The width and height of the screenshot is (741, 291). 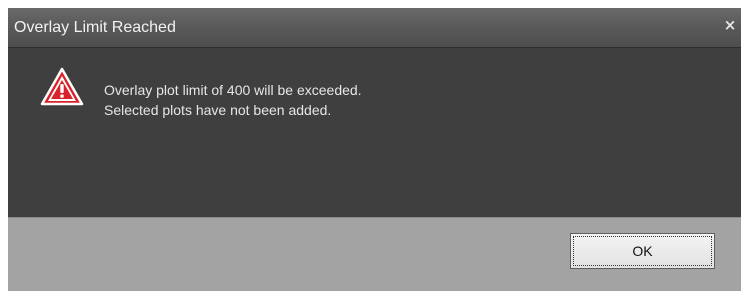 I want to click on ok-button: OK, so click(x=642, y=251).